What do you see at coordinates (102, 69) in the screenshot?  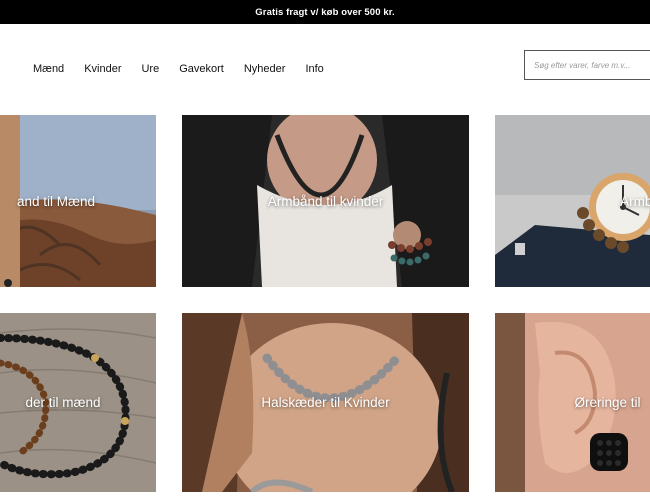 I see `nav-item-kvinder: Kvinder` at bounding box center [102, 69].